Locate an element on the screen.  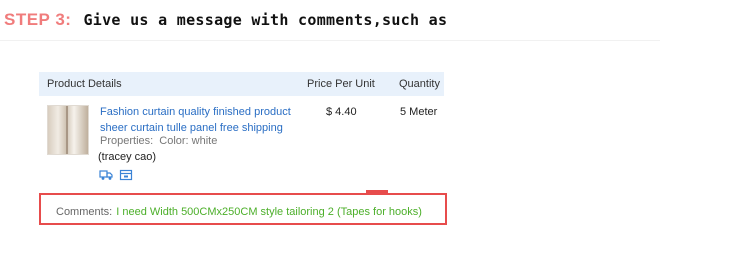
product-thumbnail is located at coordinates (68, 130).